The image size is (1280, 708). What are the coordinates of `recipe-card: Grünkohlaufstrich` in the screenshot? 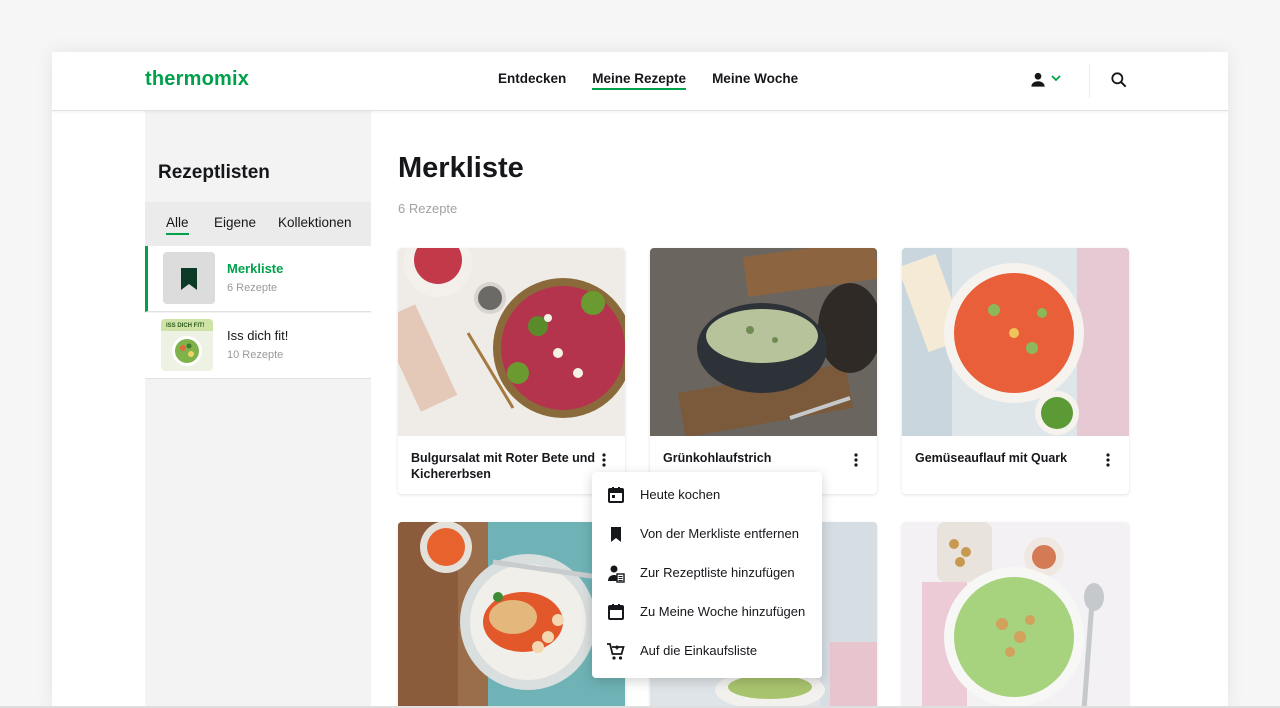 It's located at (763, 371).